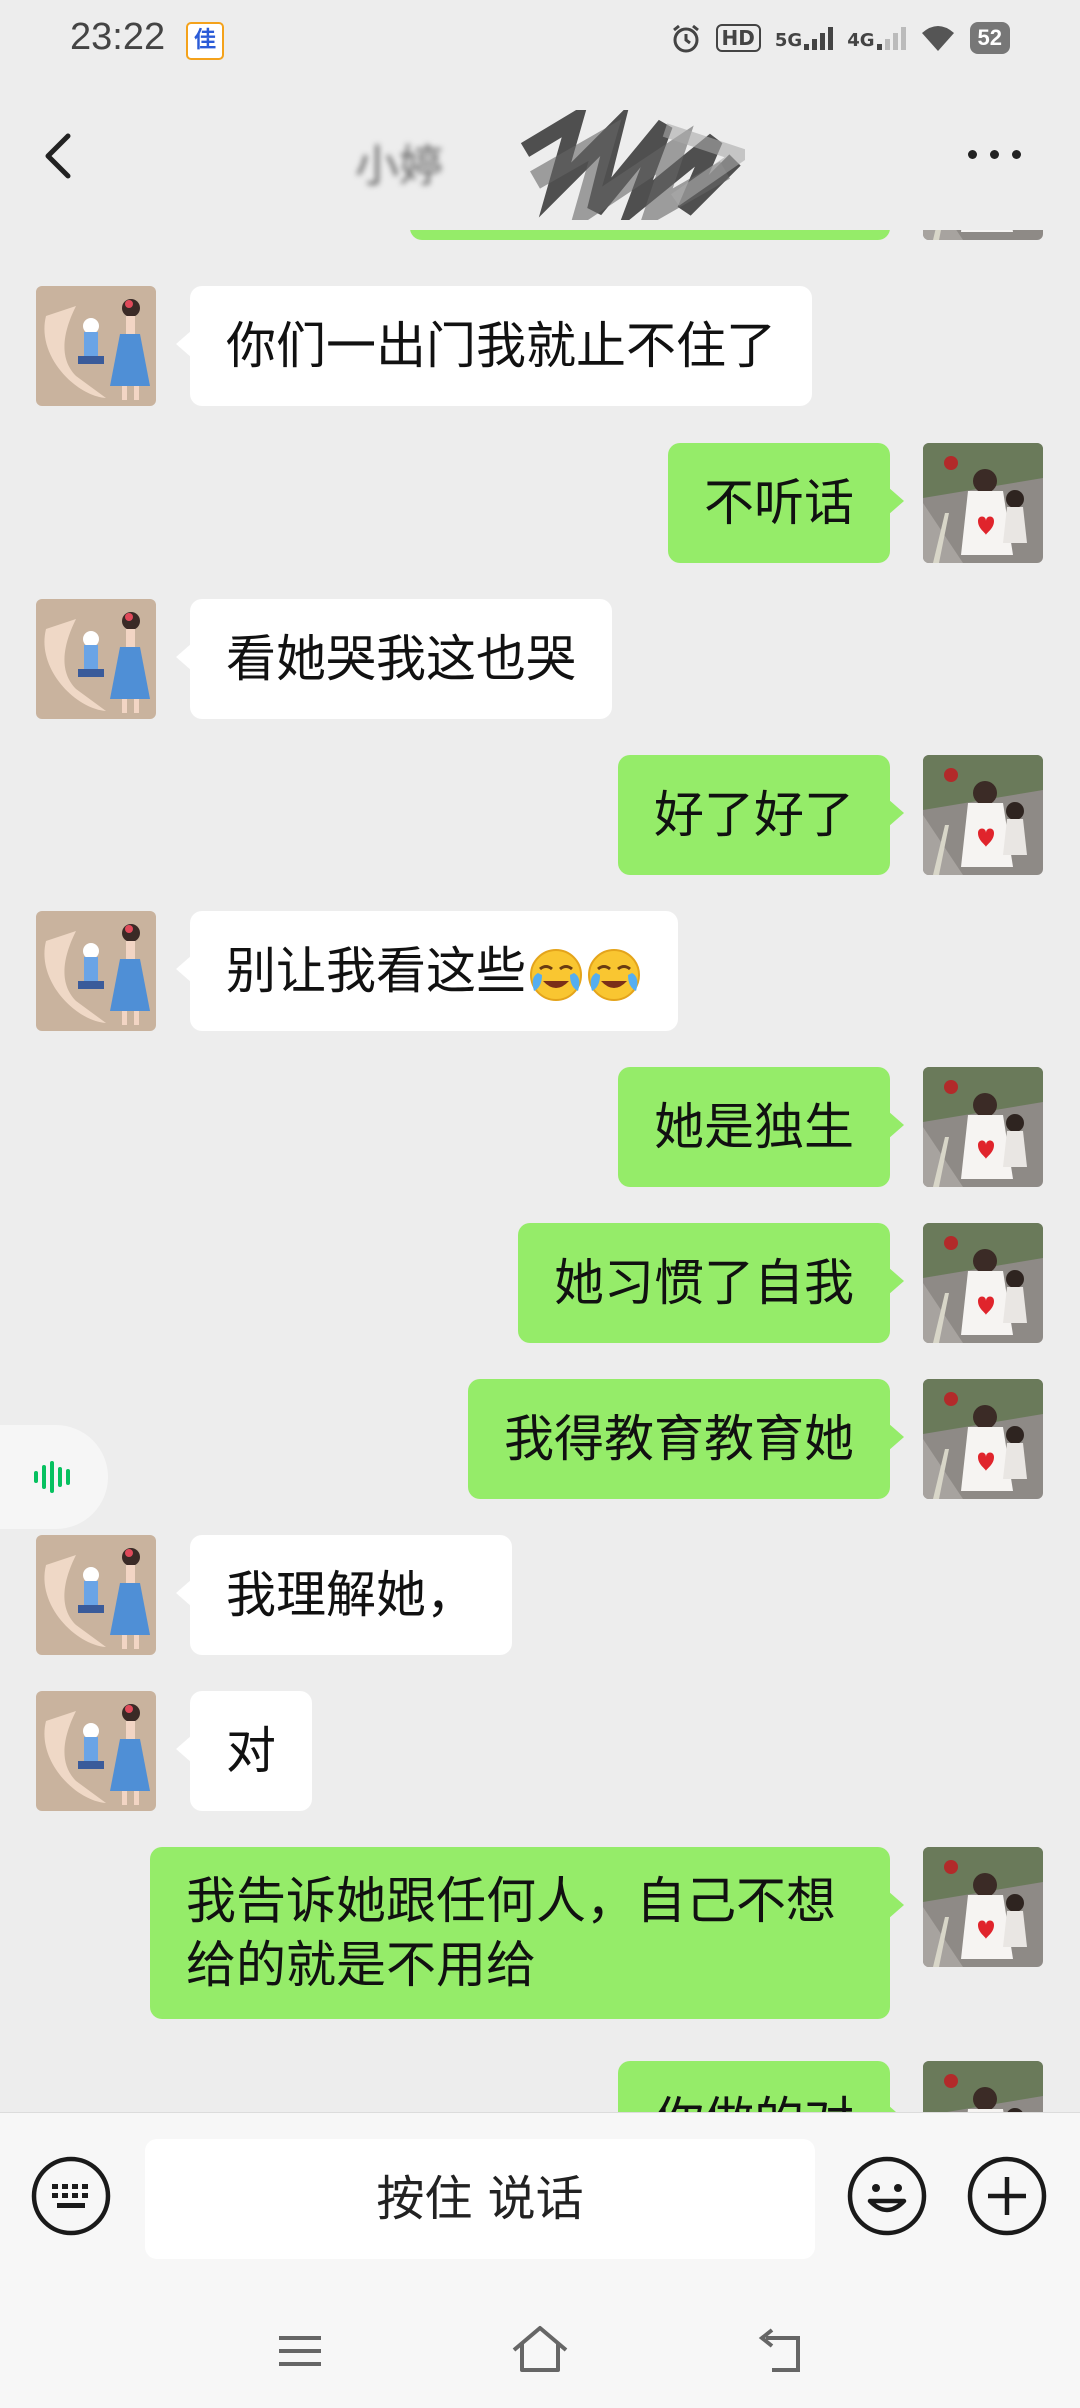  Describe the element at coordinates (780, 2350) in the screenshot. I see `back-icon` at that location.